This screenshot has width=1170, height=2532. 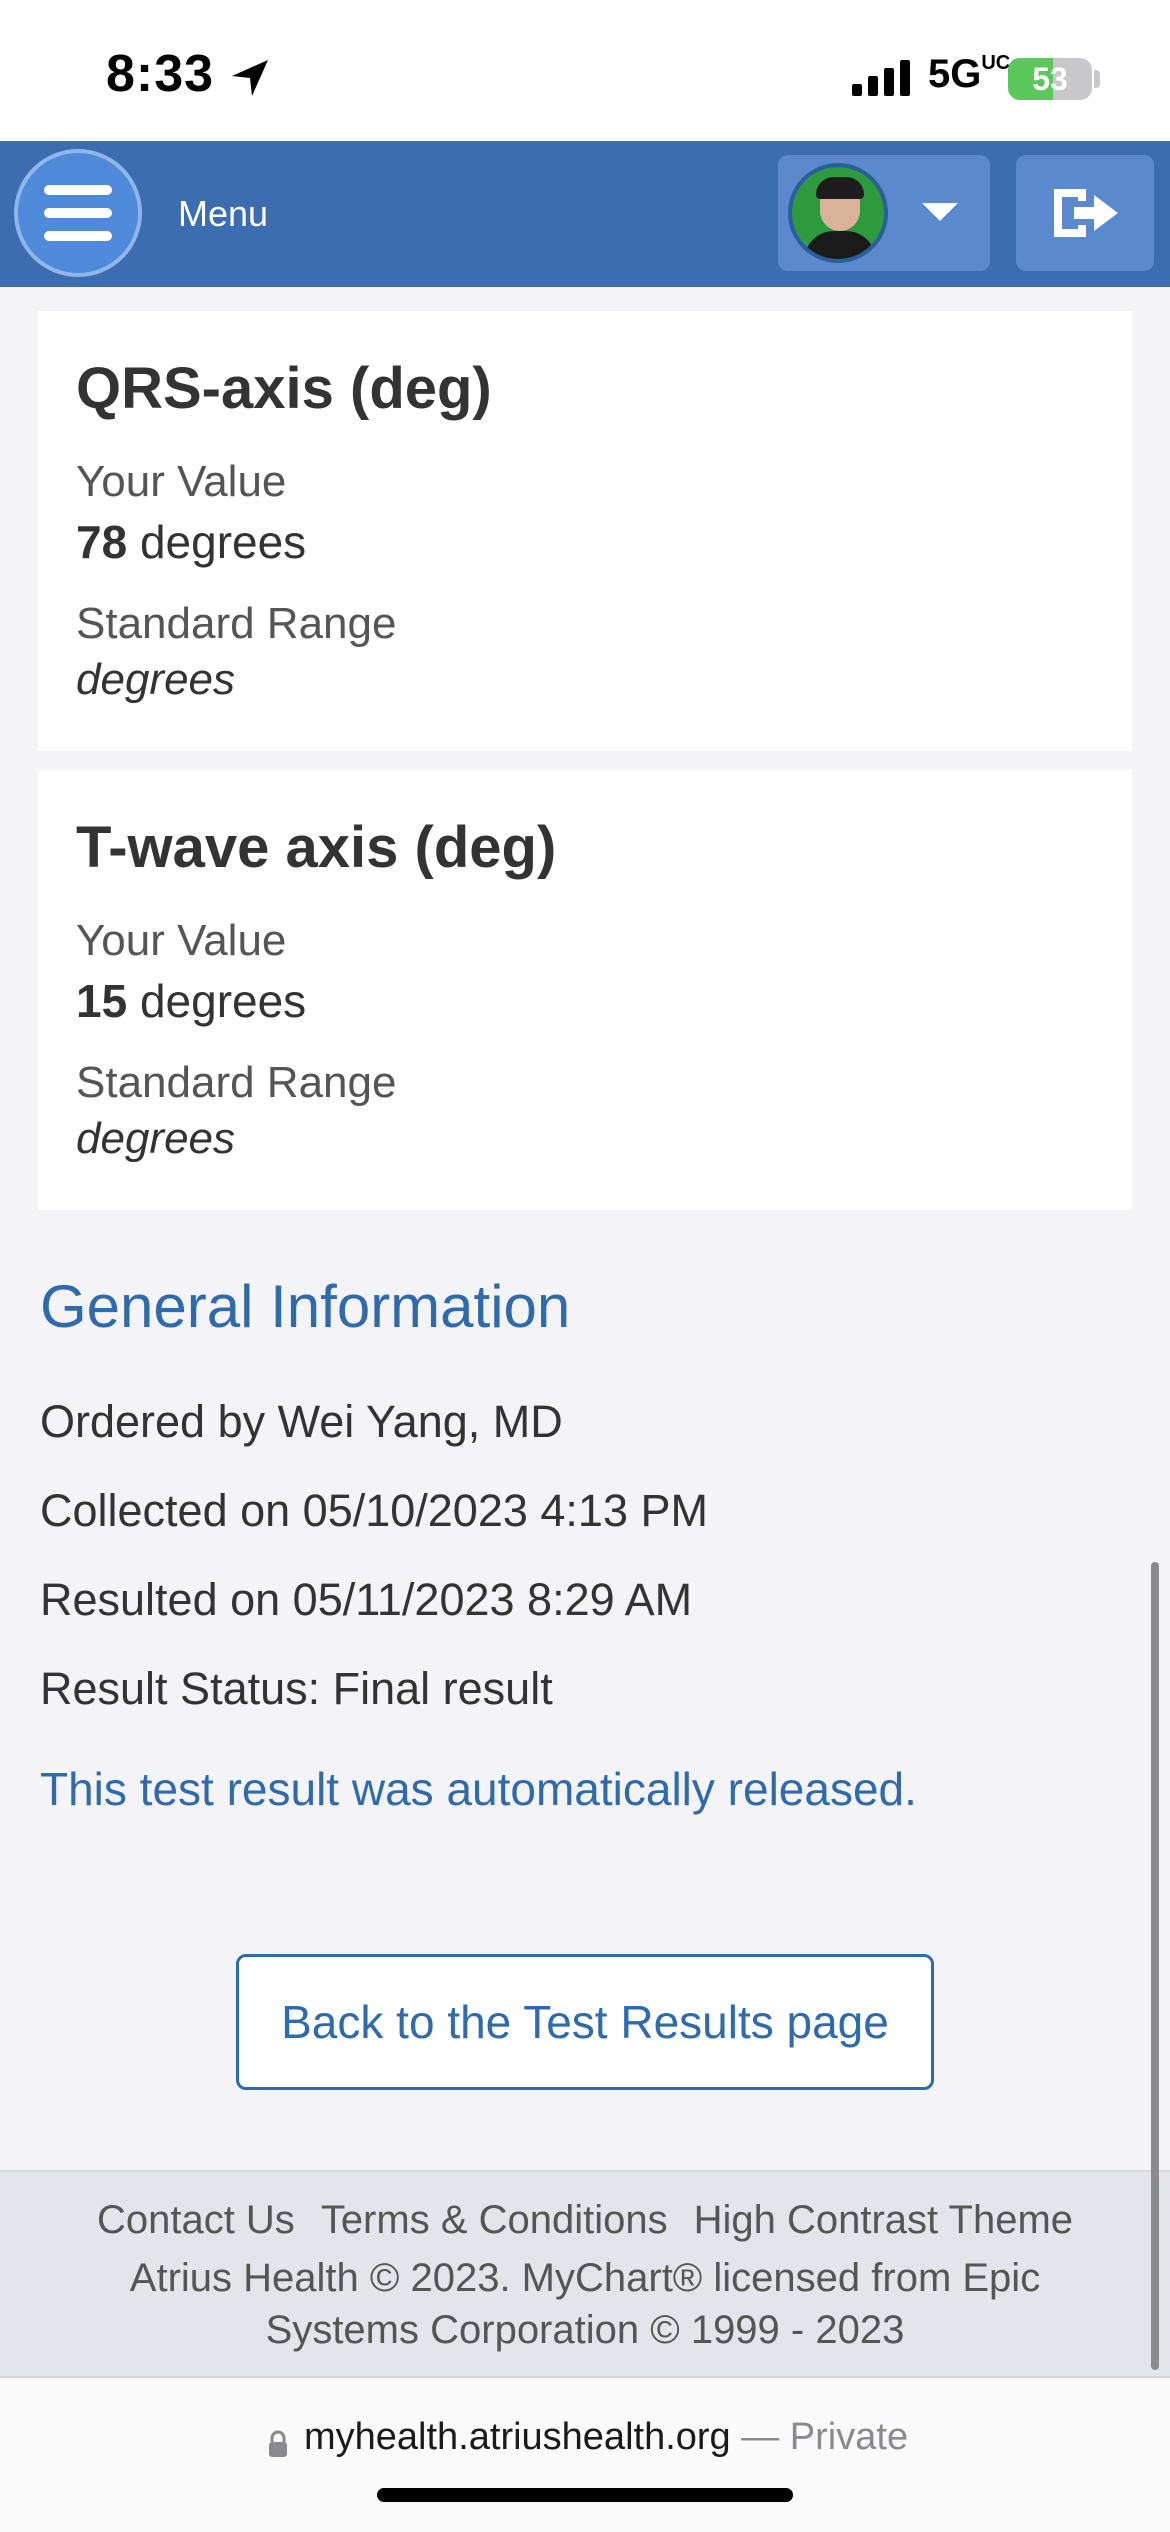 I want to click on result-title: QRS-axis (deg), so click(x=284, y=388).